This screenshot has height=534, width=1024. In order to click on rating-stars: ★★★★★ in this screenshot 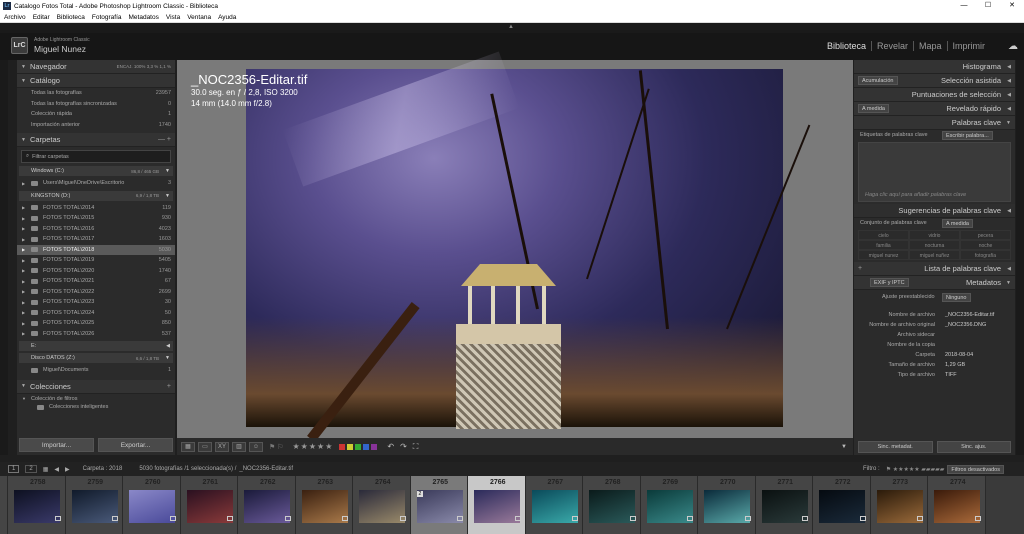, I will do `click(313, 446)`.